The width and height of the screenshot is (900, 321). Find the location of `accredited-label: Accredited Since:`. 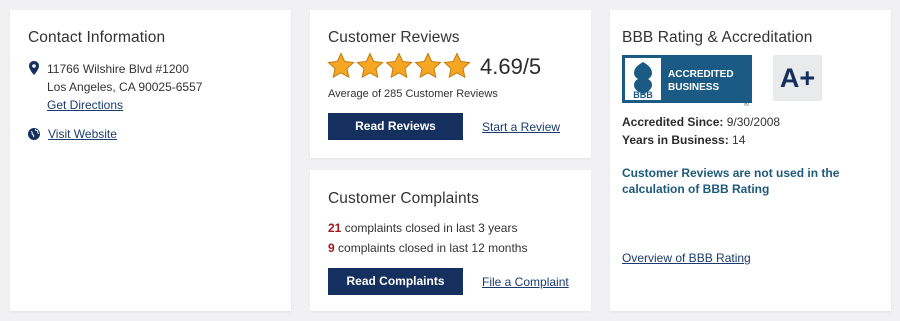

accredited-label: Accredited Since: is located at coordinates (673, 122).